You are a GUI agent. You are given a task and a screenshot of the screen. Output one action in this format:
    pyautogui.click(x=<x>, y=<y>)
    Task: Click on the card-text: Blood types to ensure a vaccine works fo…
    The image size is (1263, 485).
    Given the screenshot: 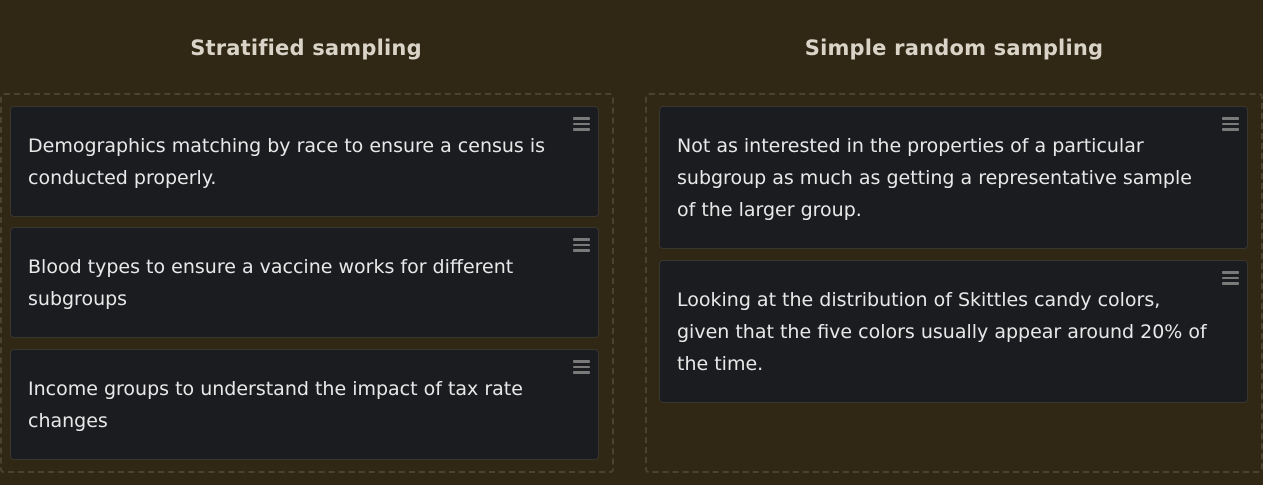 What is the action you would take?
    pyautogui.click(x=271, y=282)
    